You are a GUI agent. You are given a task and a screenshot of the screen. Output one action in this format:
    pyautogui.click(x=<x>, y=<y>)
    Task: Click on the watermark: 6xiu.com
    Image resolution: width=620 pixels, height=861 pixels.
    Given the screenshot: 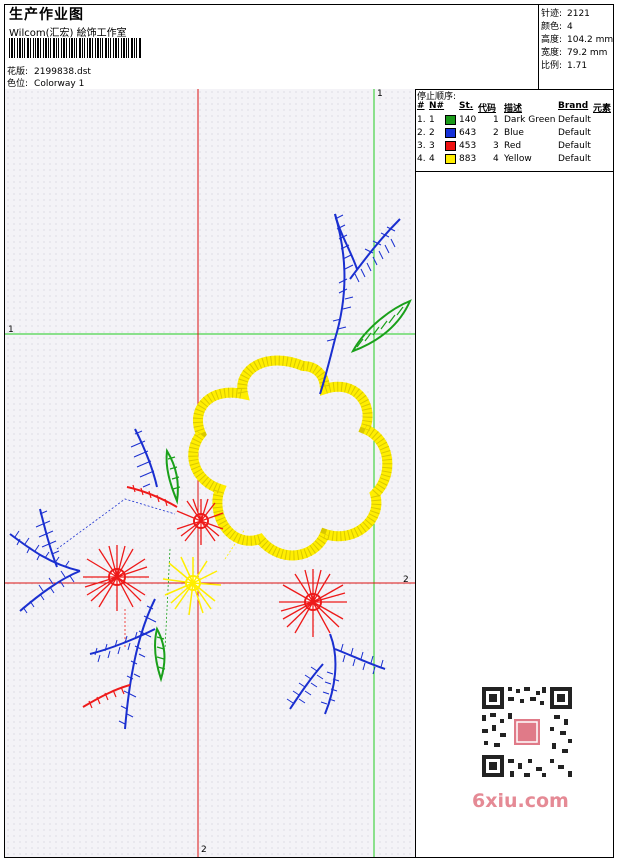 What is the action you would take?
    pyautogui.click(x=526, y=746)
    